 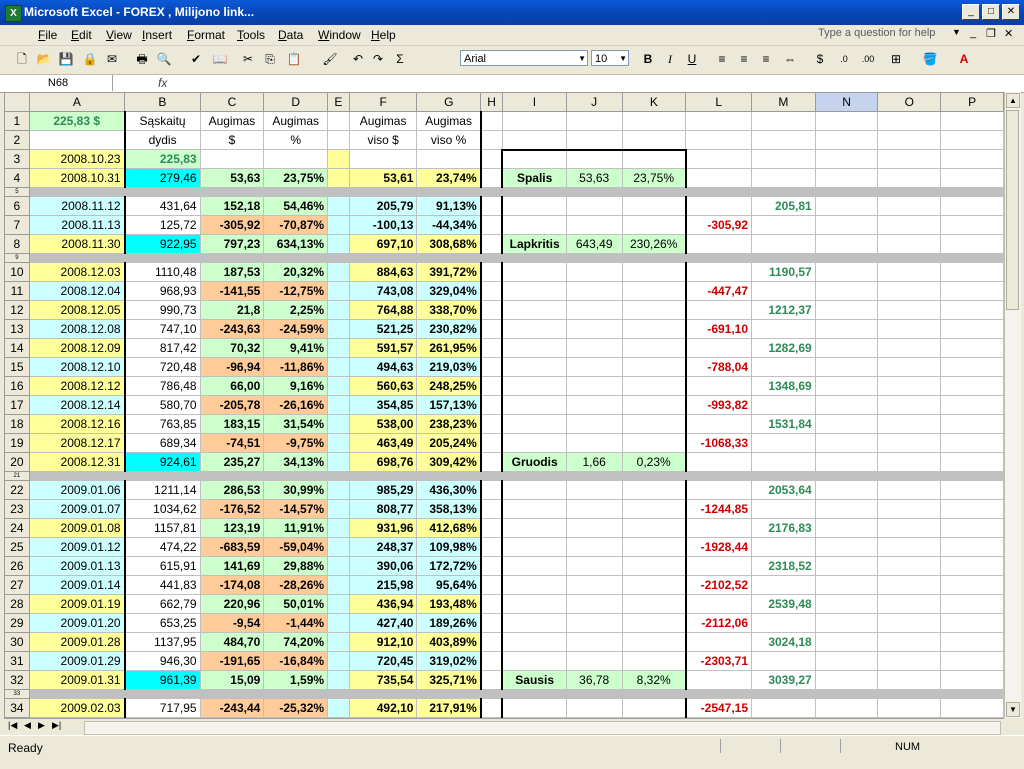 I want to click on cell-j5, so click(x=594, y=192).